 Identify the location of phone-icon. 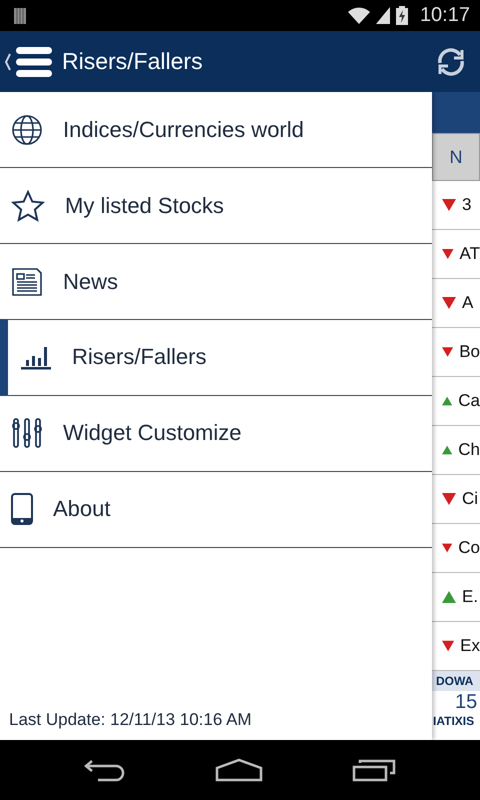
(22, 509).